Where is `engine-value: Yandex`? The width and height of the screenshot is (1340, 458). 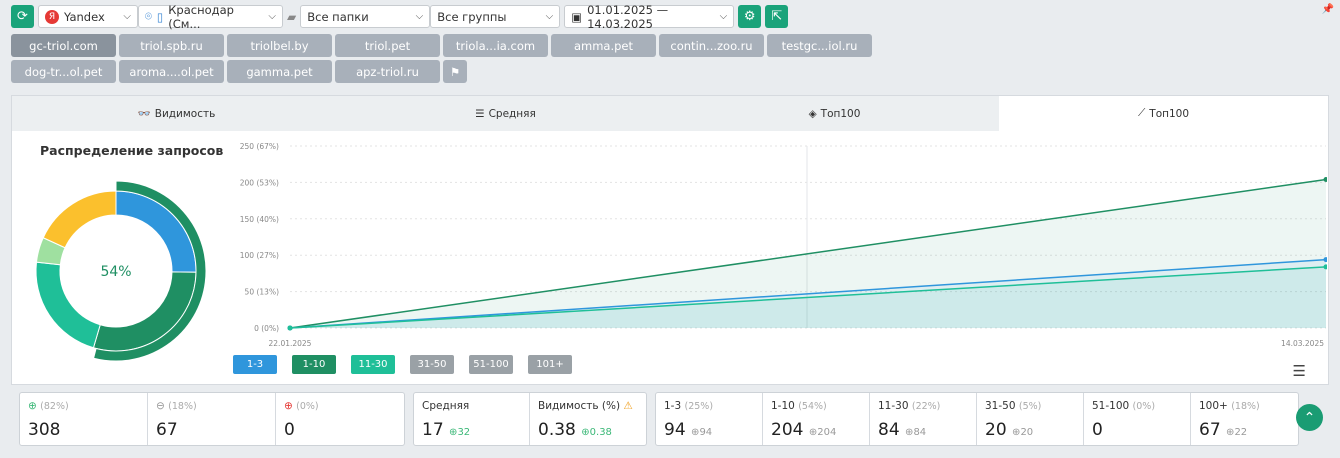
engine-value: Yandex is located at coordinates (84, 16).